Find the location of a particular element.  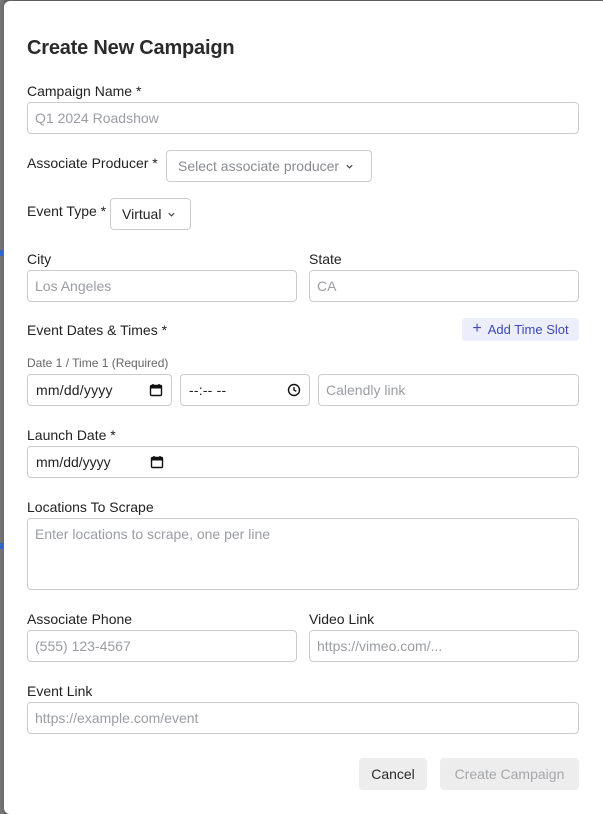

campaign-name-label: Campaign Name * is located at coordinates (84, 91).